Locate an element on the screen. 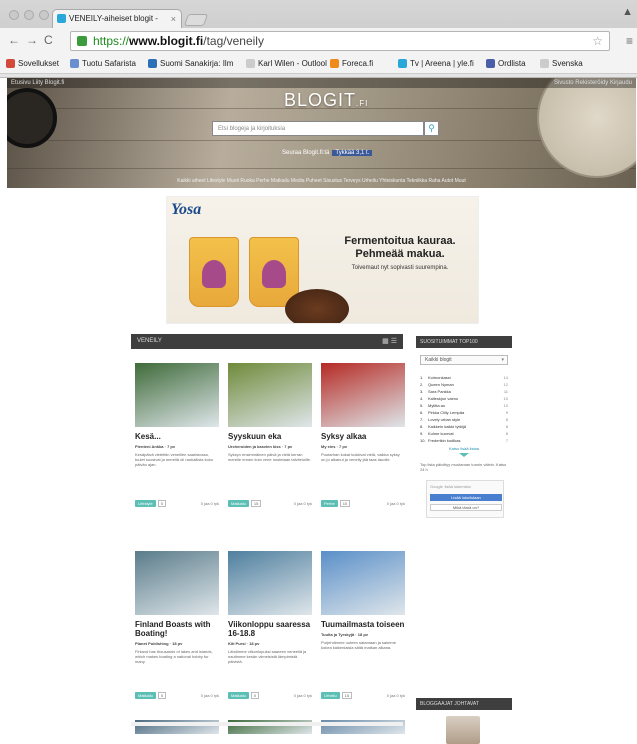 This screenshot has height=744, width=637. post-author: Urcheroiden ja kasvien kiss · 7 pv is located at coordinates (270, 446).